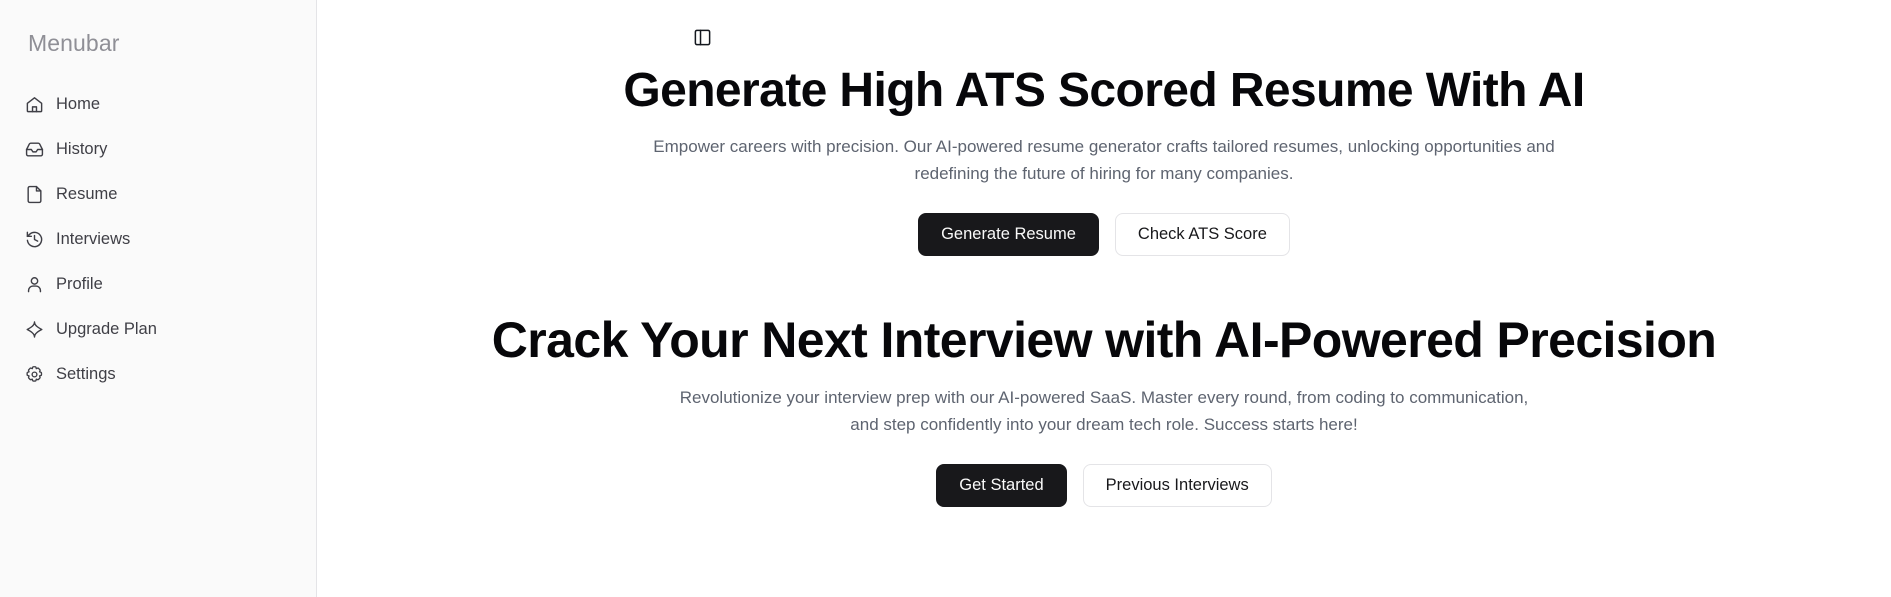 The image size is (1891, 597). Describe the element at coordinates (93, 239) in the screenshot. I see `sidebar-item-label: Interviews` at that location.